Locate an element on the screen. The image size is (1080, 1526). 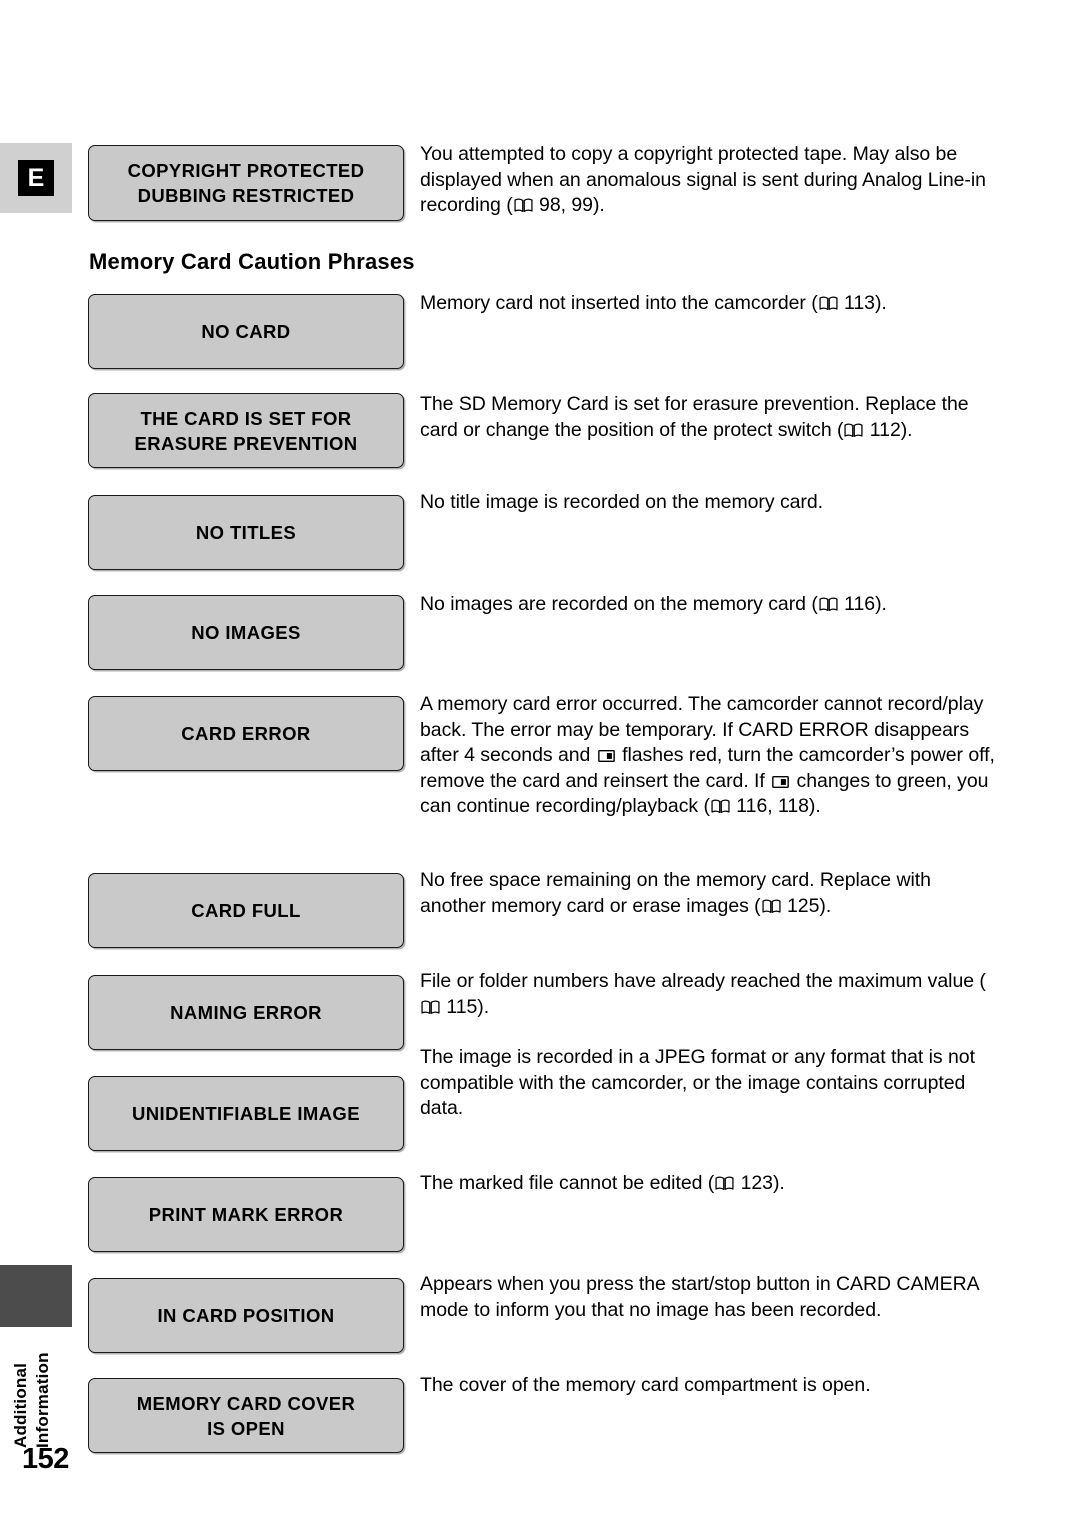
page-number: 152 is located at coordinates (45, 1459).